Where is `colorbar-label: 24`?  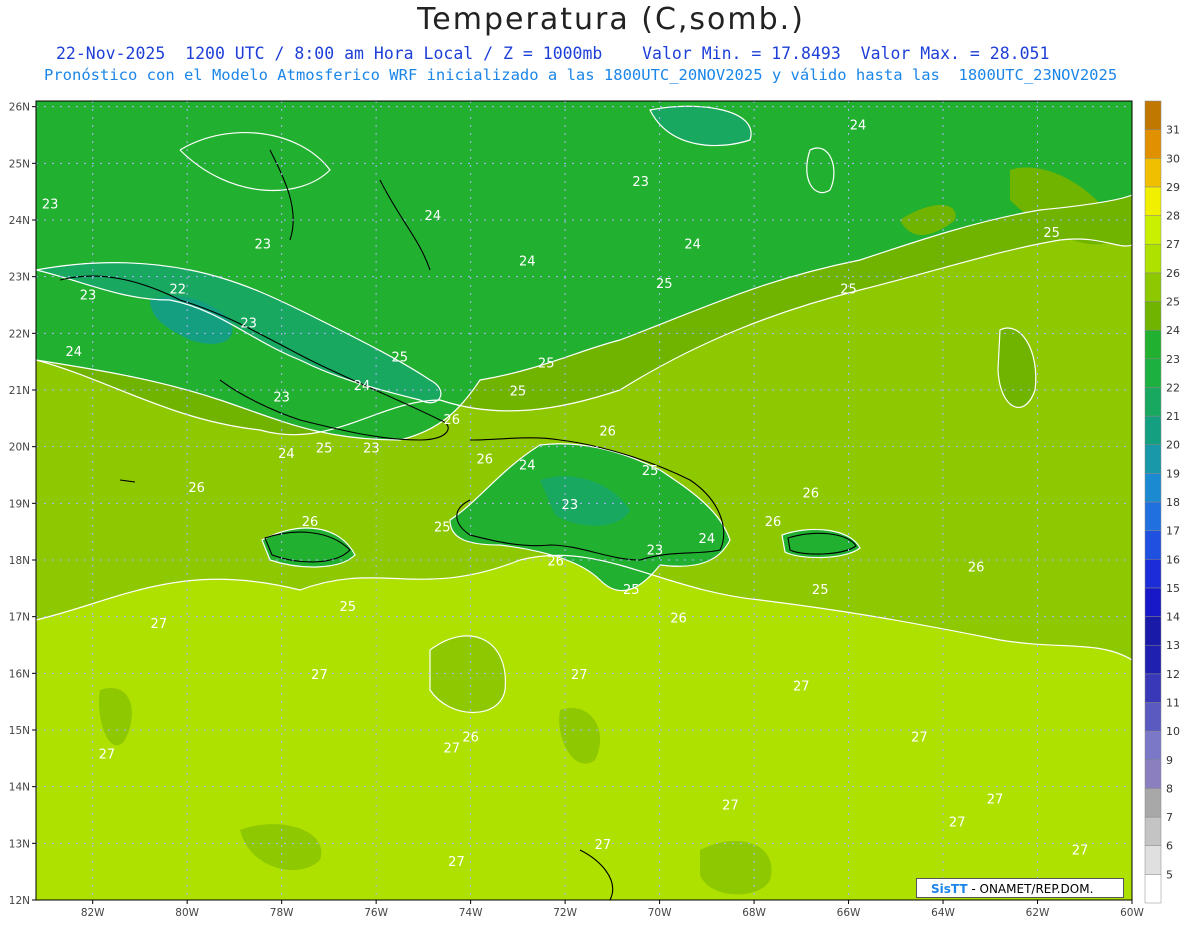
colorbar-label: 24 is located at coordinates (1173, 330).